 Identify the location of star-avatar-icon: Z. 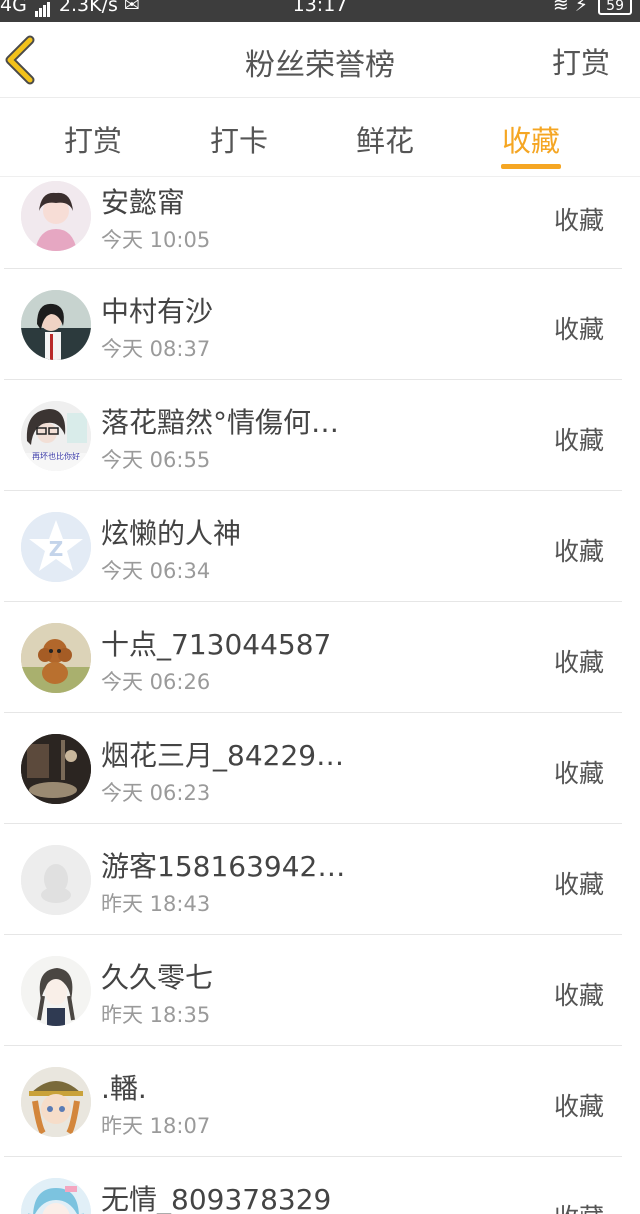
(56, 547).